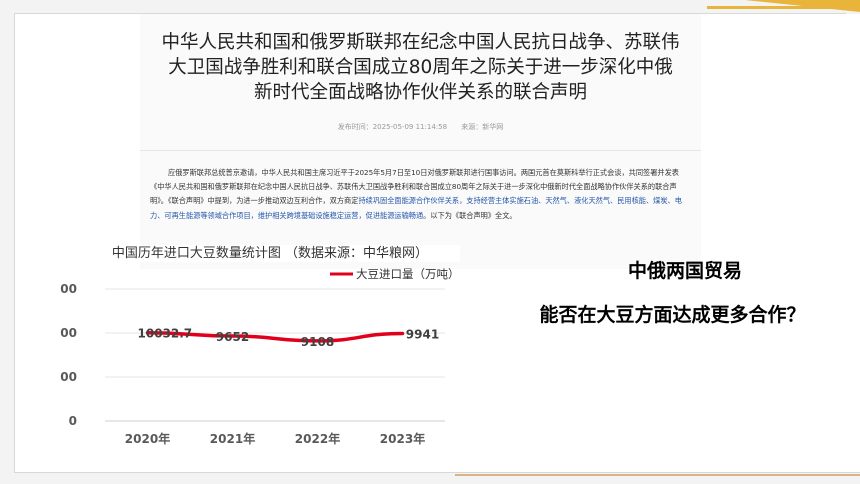 The width and height of the screenshot is (860, 484). What do you see at coordinates (408, 274) in the screenshot?
I see `legend-label: 大豆进口量（万吨）` at bounding box center [408, 274].